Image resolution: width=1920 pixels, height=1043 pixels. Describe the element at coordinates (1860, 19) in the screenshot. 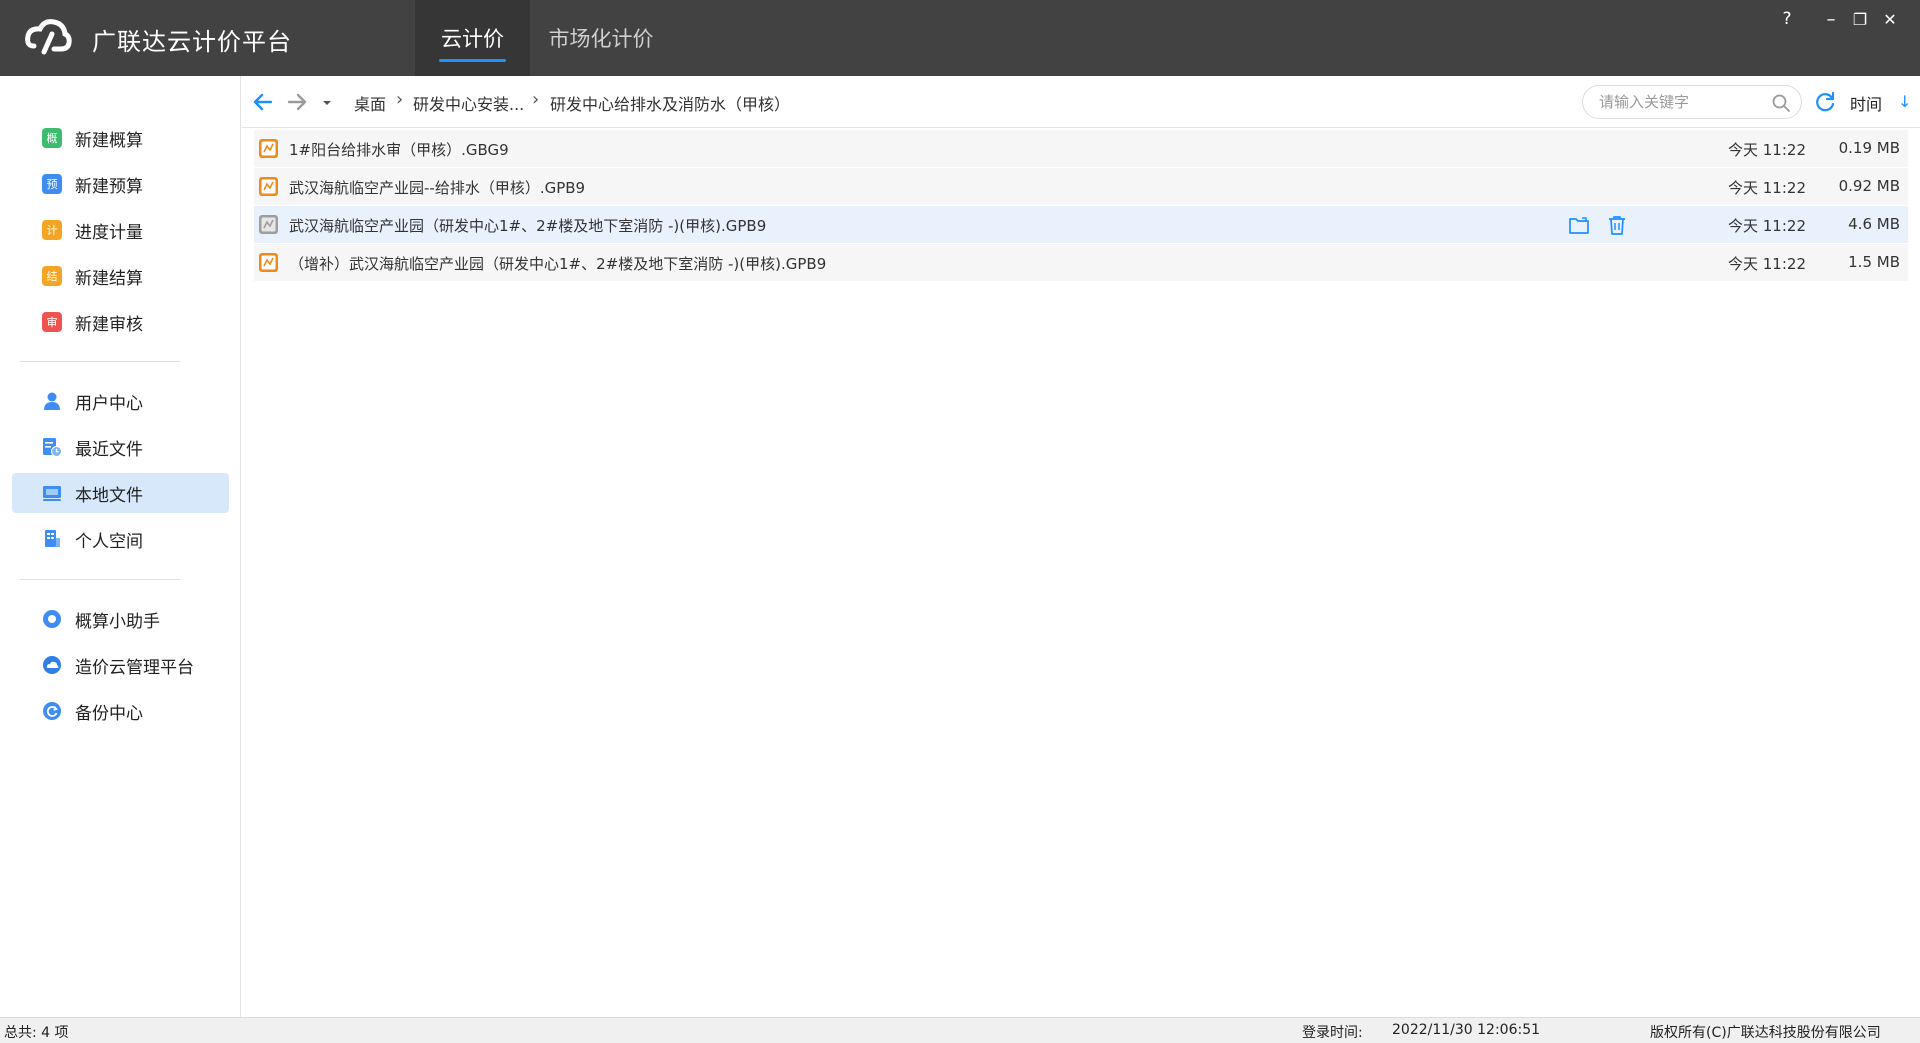

I see `restore-button: ❐` at that location.